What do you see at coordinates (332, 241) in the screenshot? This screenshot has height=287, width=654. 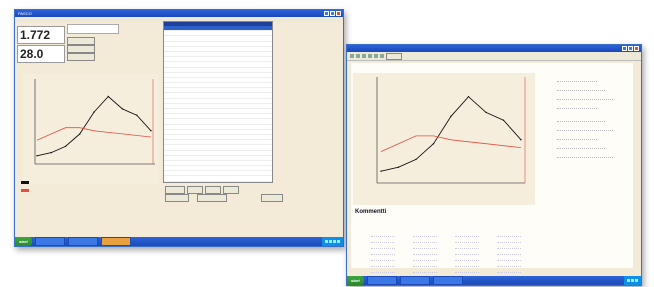 I see `system-tray` at bounding box center [332, 241].